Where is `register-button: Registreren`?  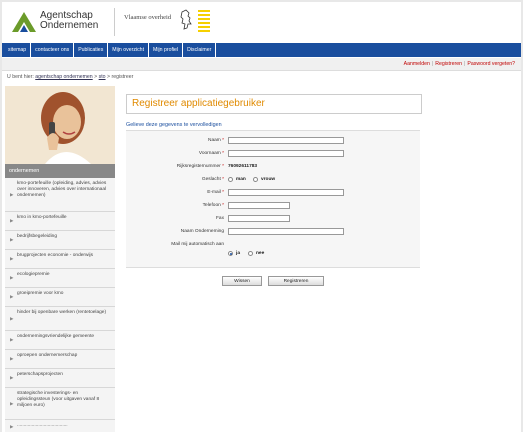 register-button: Registreren is located at coordinates (296, 281).